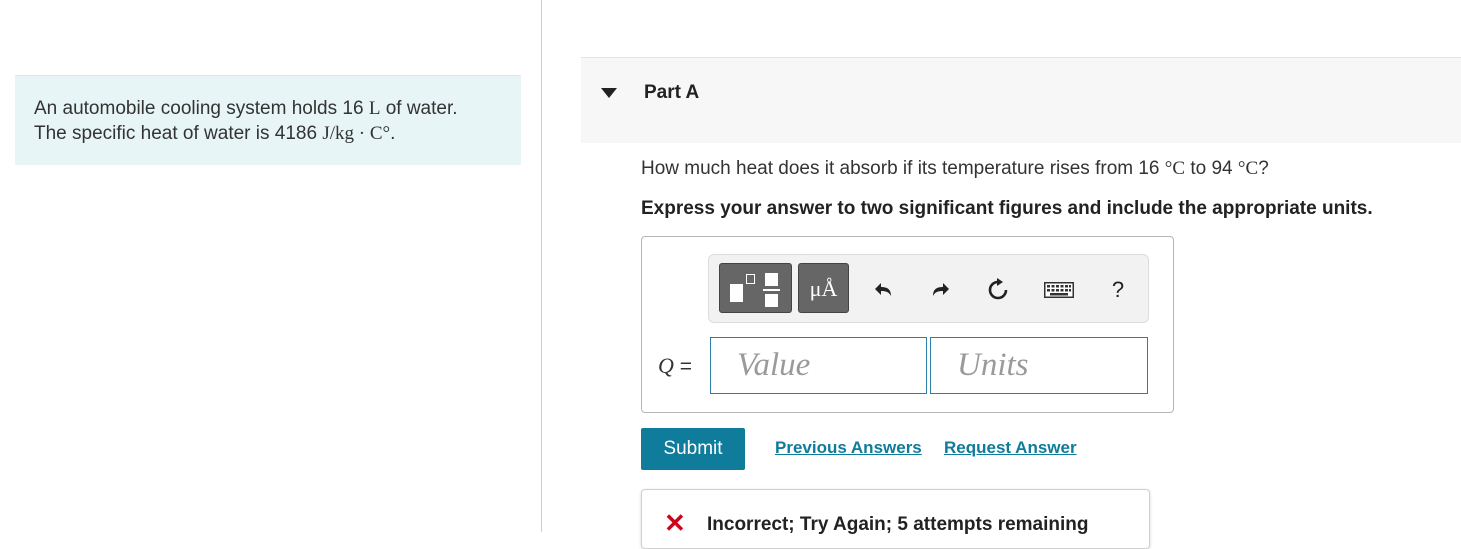 This screenshot has width=1461, height=549. I want to click on keyboard-button, so click(1059, 290).